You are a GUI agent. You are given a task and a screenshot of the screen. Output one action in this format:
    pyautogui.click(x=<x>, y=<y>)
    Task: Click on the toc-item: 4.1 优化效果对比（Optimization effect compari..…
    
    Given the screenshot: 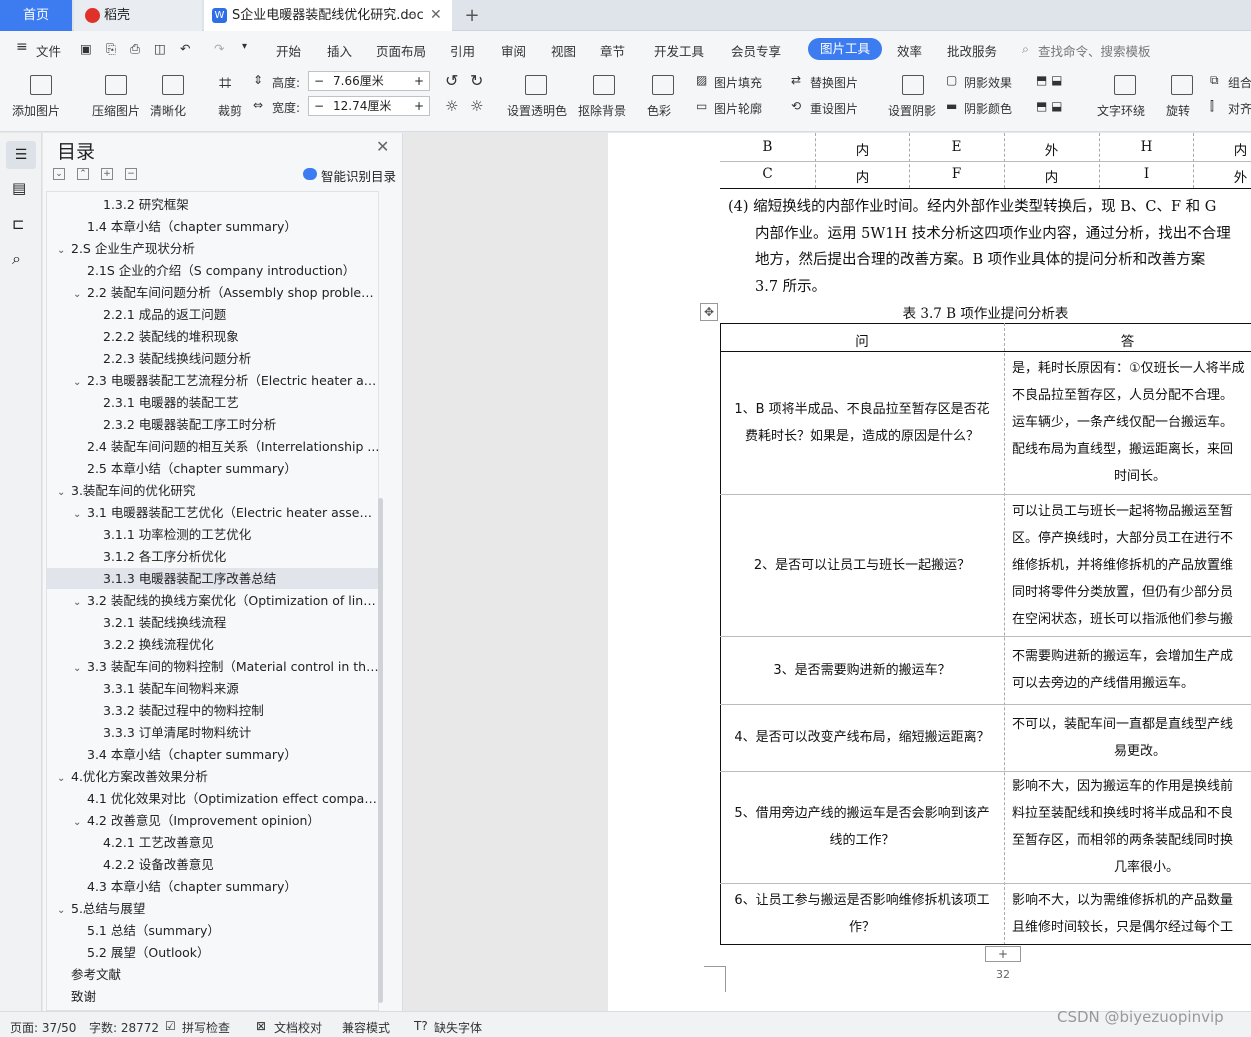 What is the action you would take?
    pyautogui.click(x=212, y=798)
    